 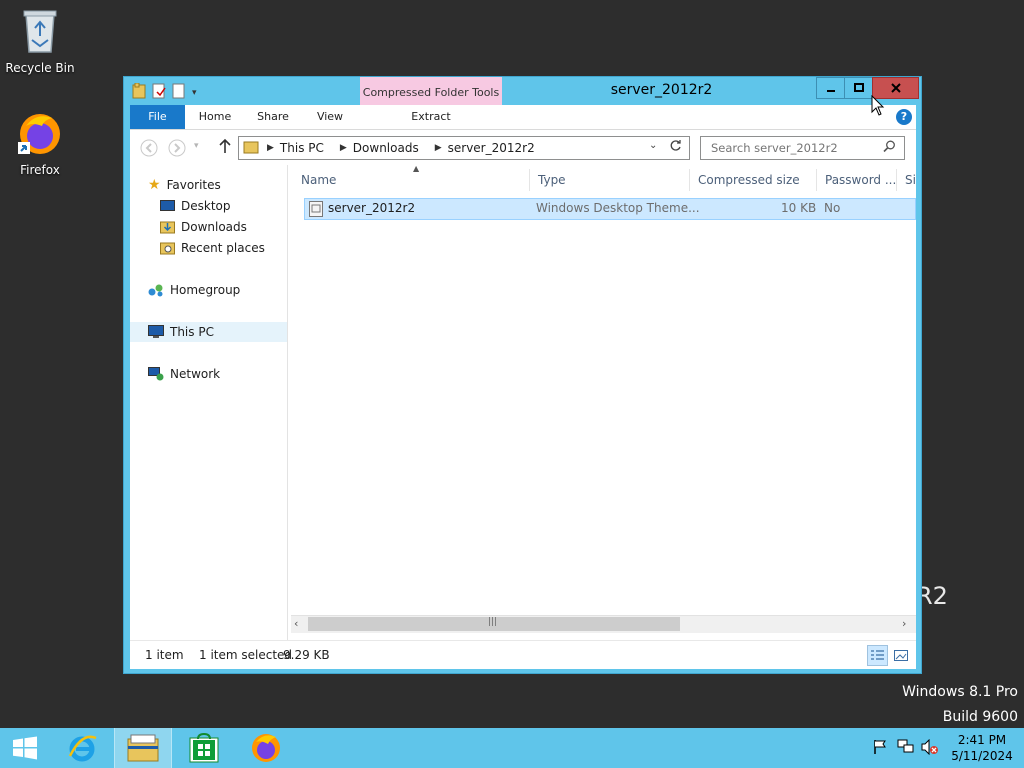 I want to click on file-compressed-size: 10 KB, so click(x=799, y=208).